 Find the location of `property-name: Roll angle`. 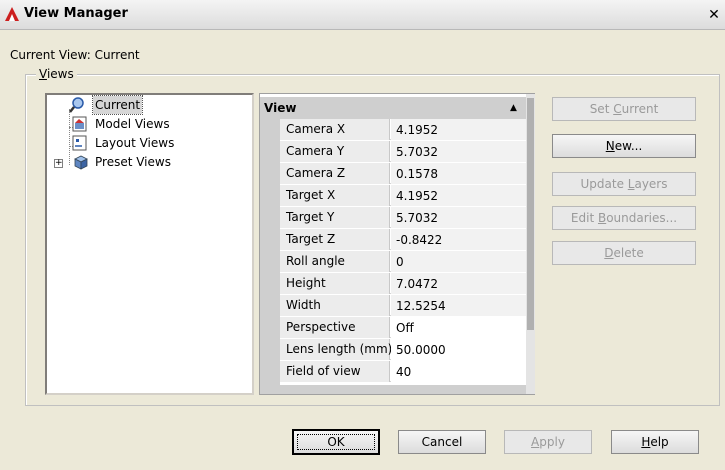

property-name: Roll angle is located at coordinates (335, 261).